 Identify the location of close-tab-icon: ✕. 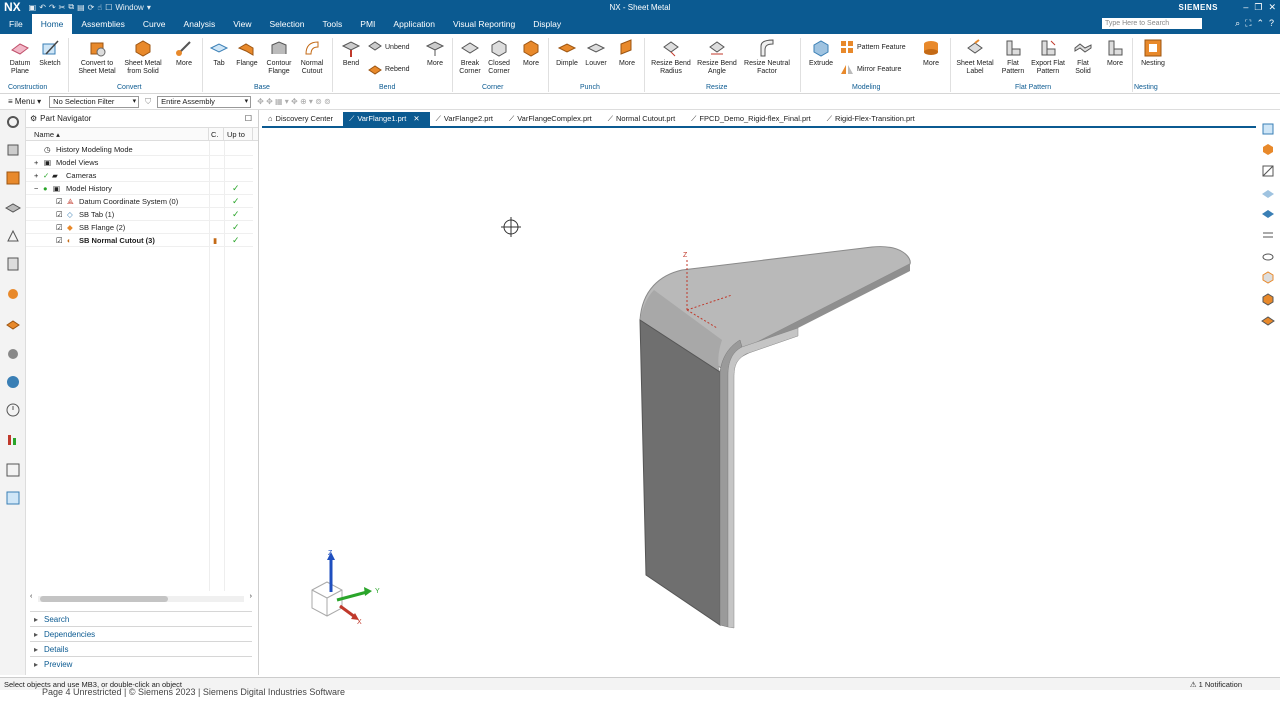
(416, 119).